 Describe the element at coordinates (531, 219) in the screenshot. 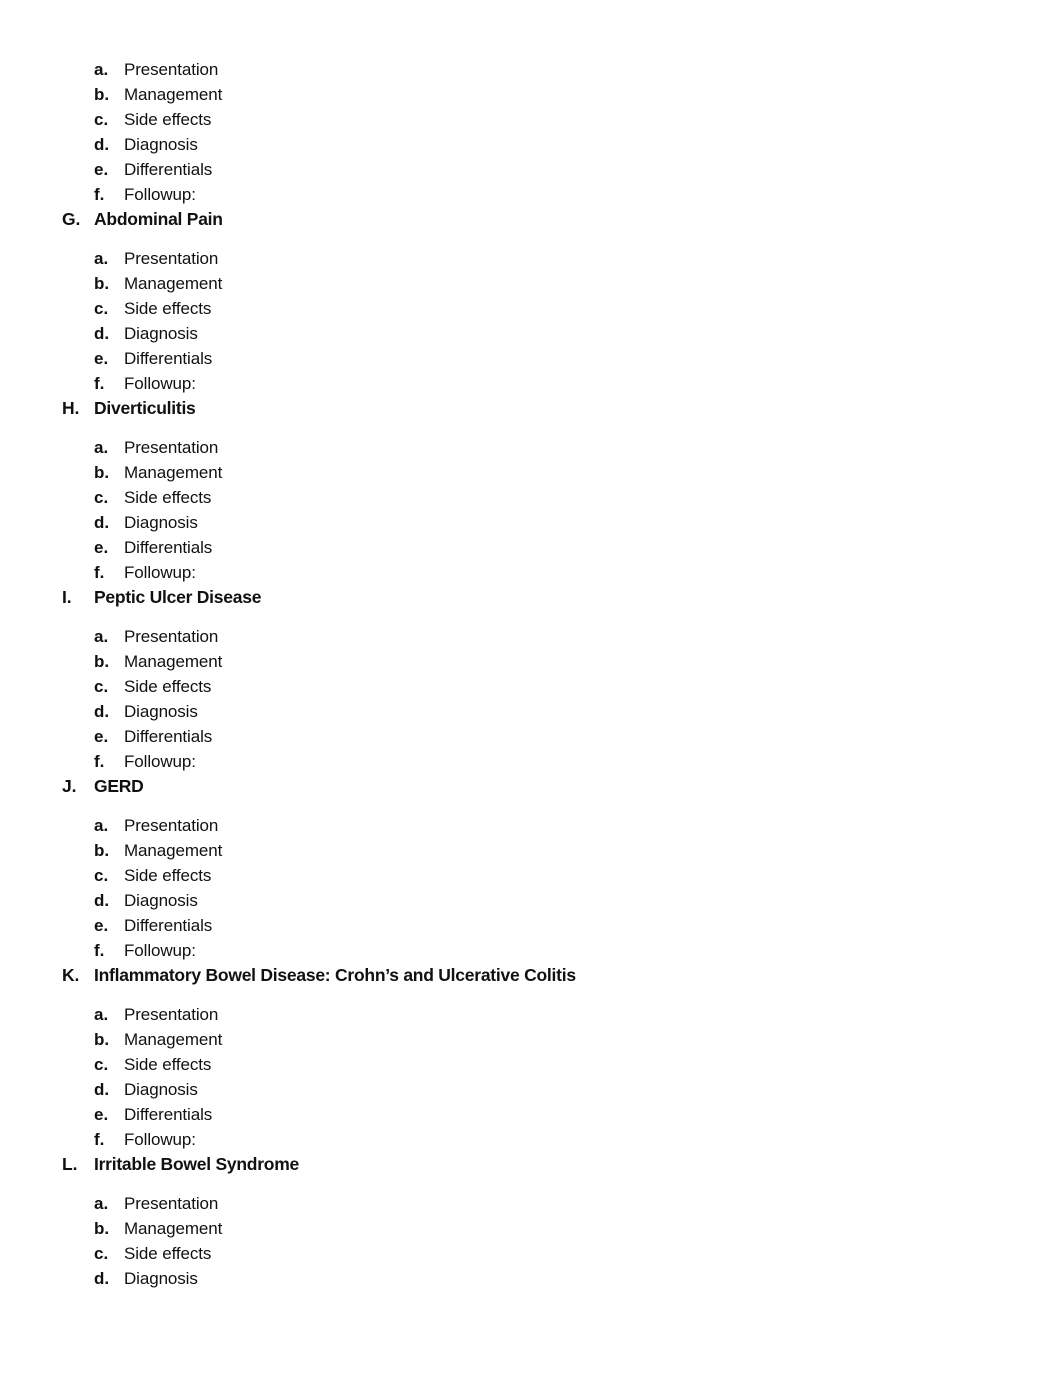

I see `outline-section-heading: G. Abdominal Pain` at that location.